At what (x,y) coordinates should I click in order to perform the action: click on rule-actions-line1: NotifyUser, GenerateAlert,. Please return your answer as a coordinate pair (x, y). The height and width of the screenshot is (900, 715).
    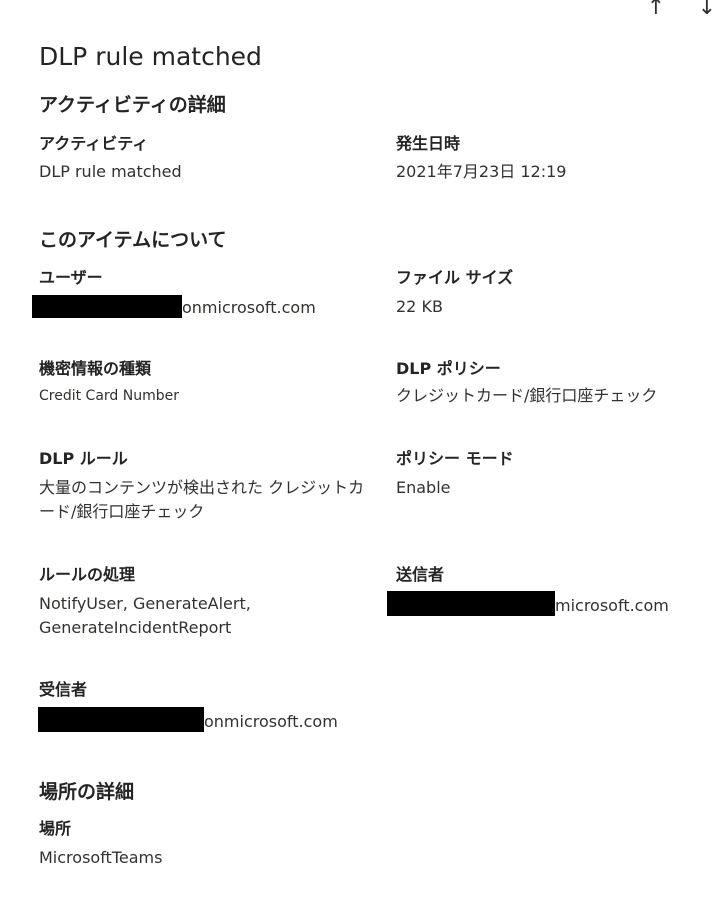
    Looking at the image, I should click on (145, 603).